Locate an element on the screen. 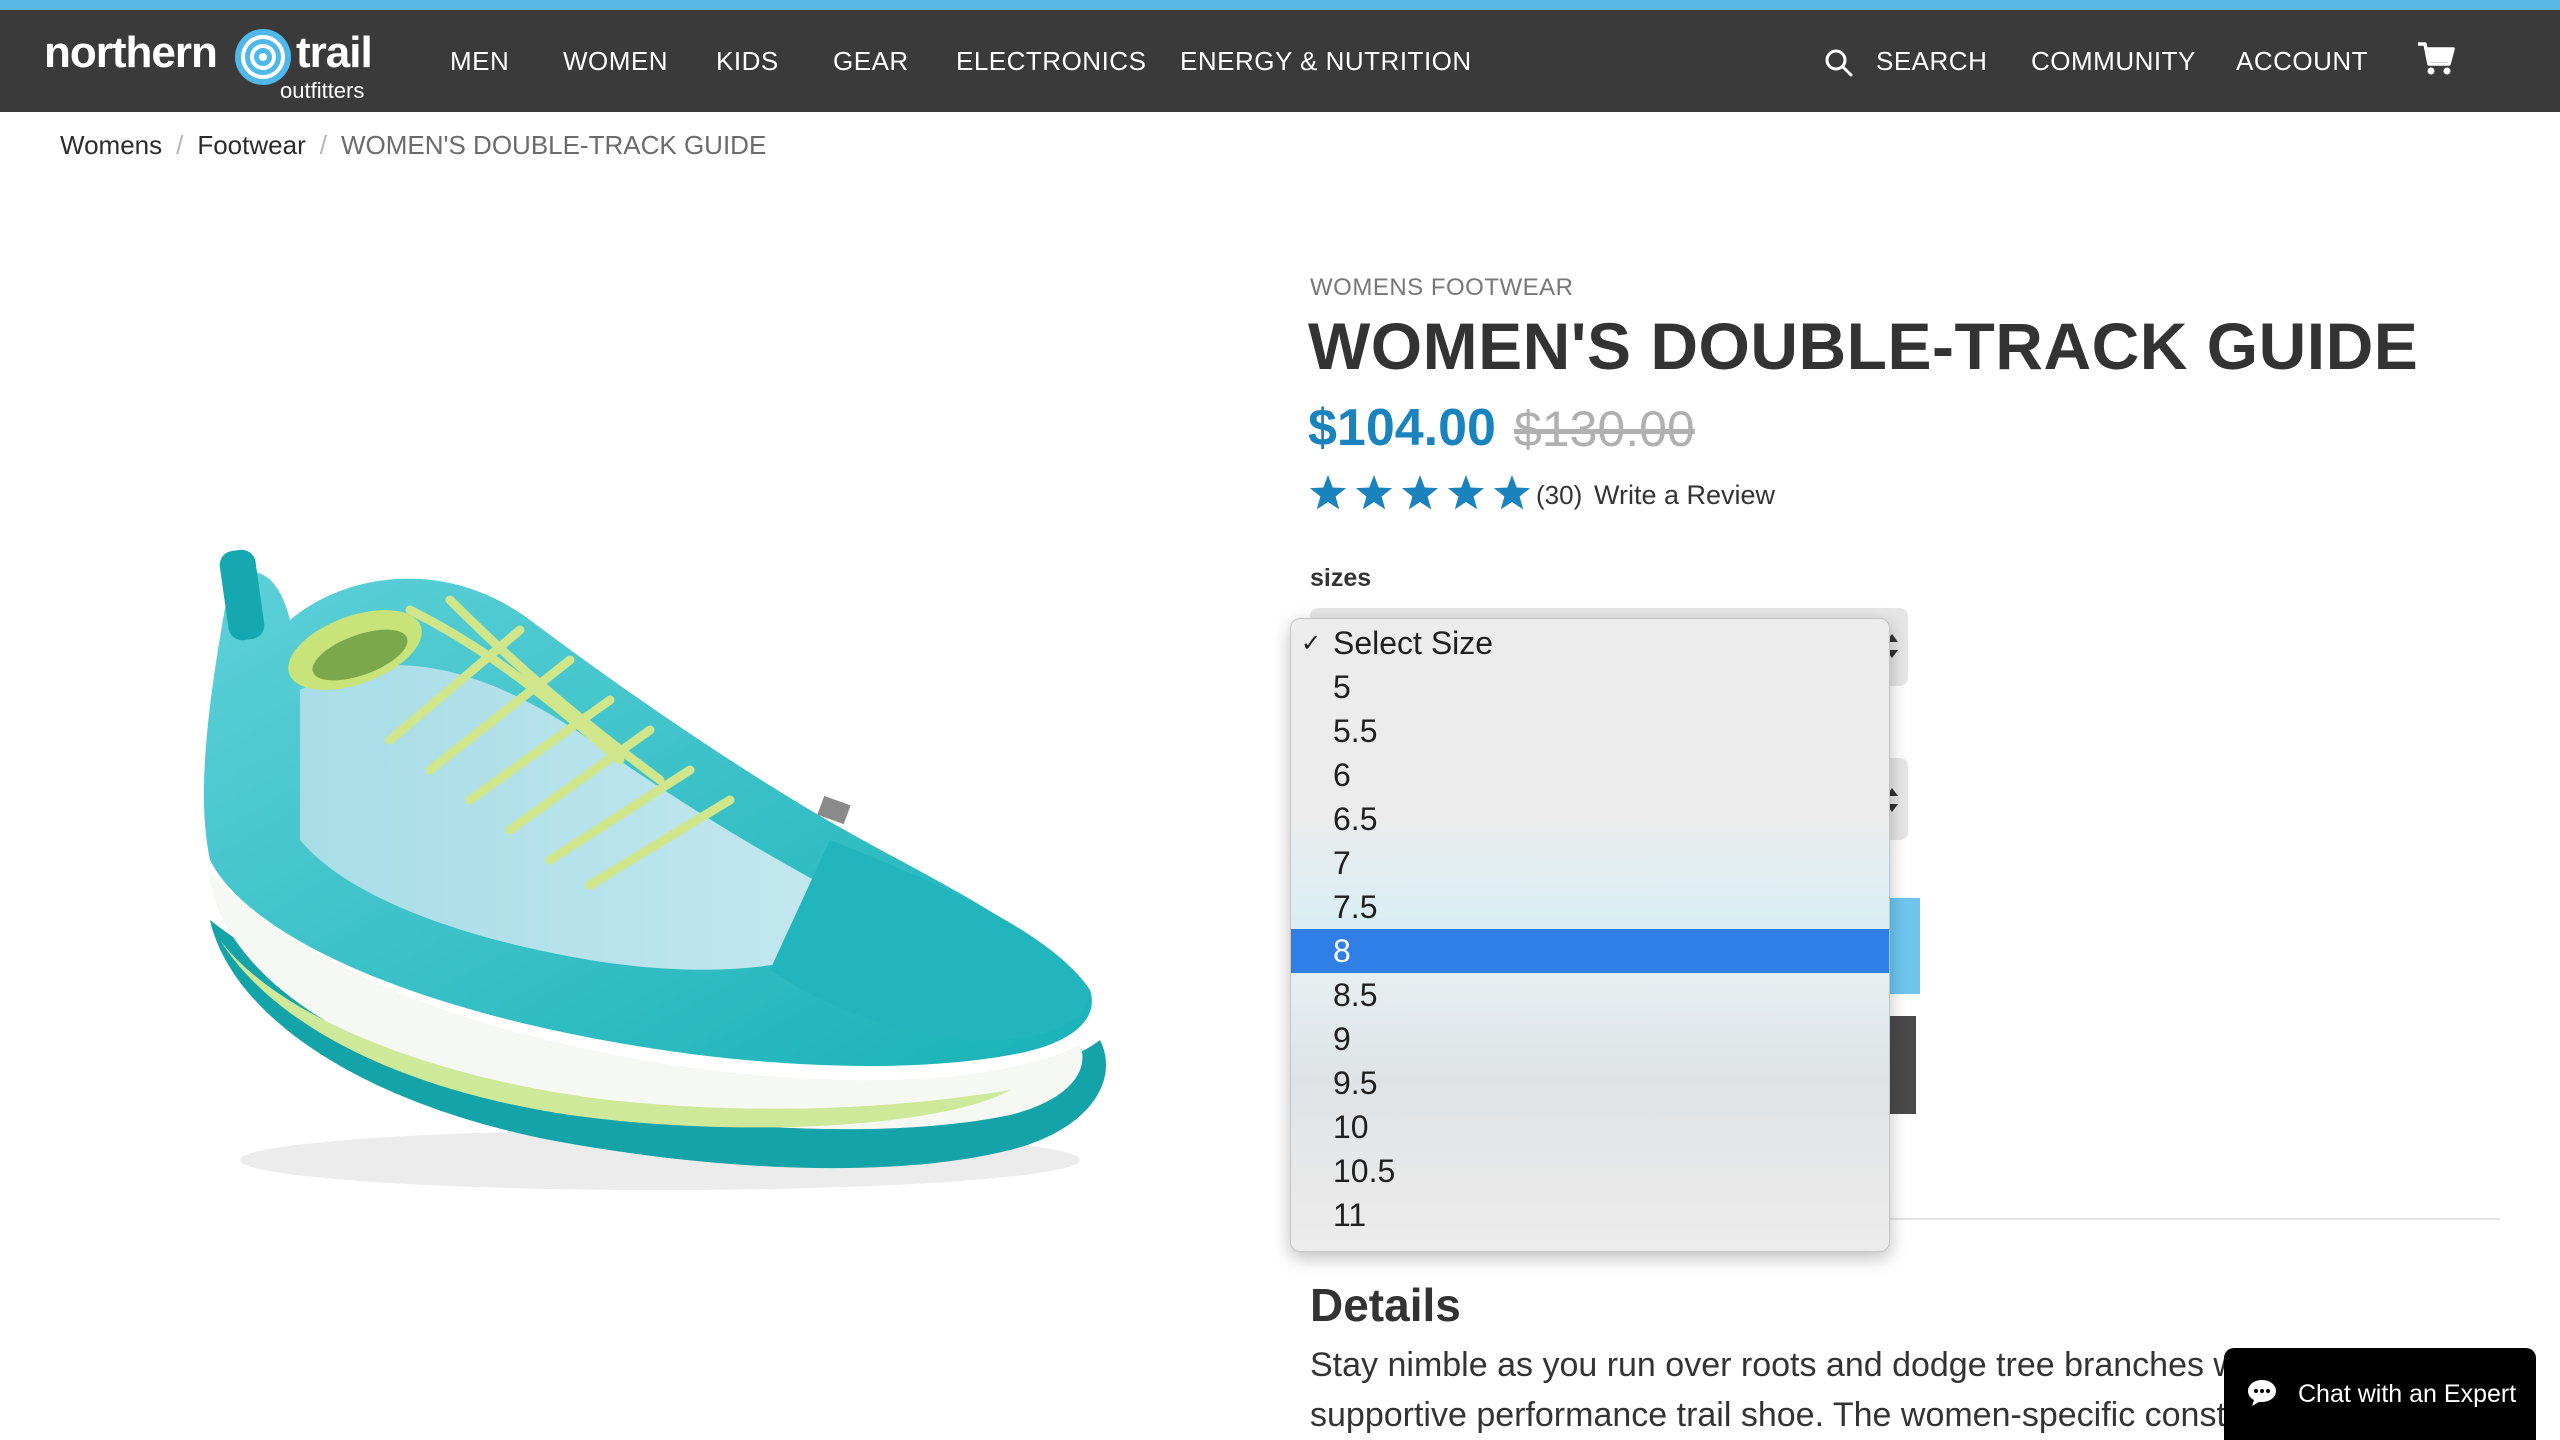  review-count: (30) is located at coordinates (1559, 495).